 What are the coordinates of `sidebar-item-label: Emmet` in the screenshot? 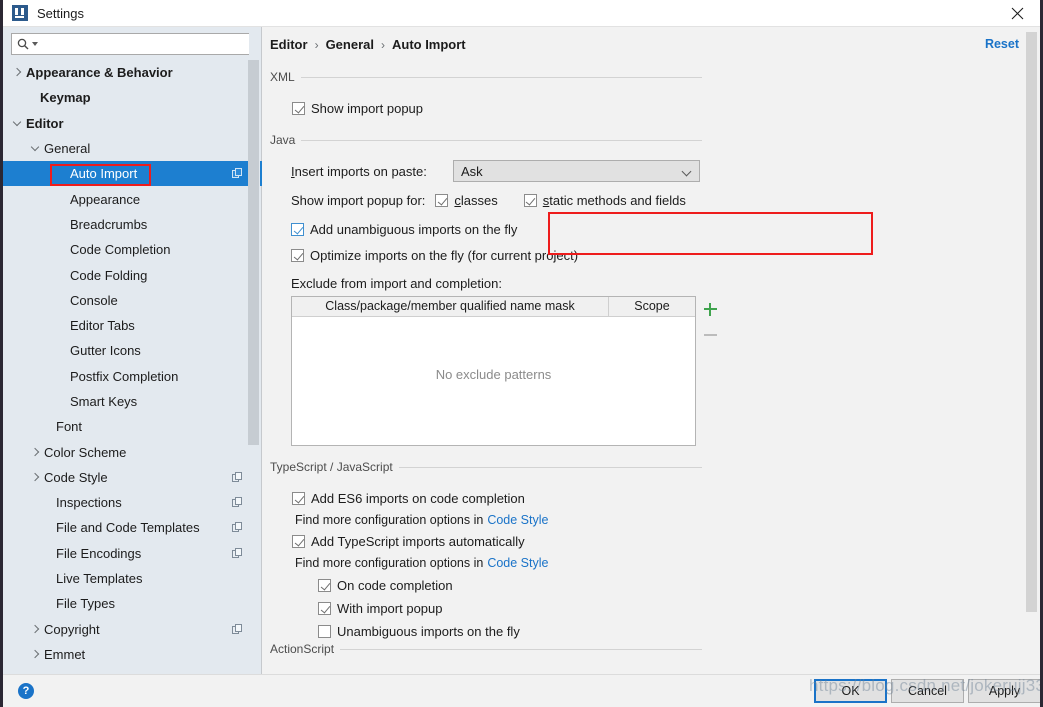 It's located at (65, 654).